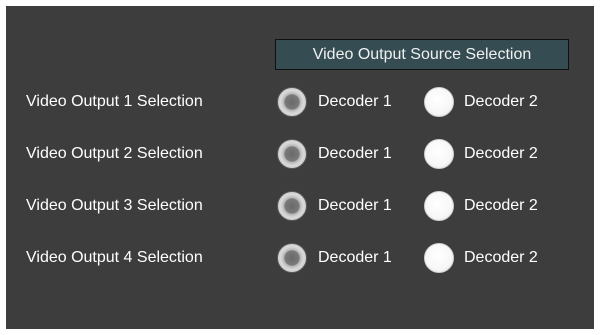 The height and width of the screenshot is (335, 600). Describe the element at coordinates (501, 102) in the screenshot. I see `video-output-1-decoder-2-label: Decoder 2` at that location.